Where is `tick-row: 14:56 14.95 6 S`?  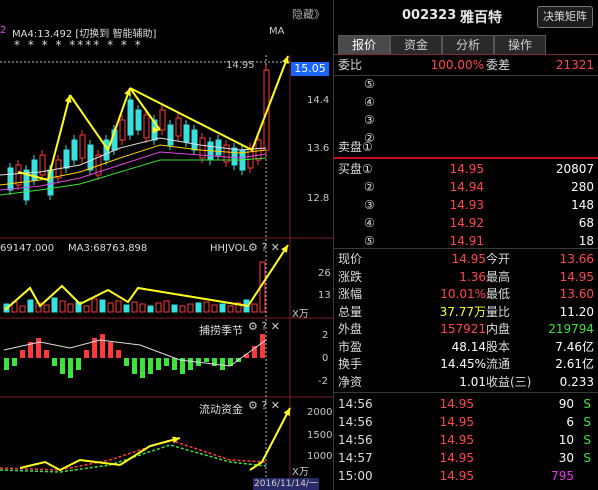 tick-row: 14:56 14.95 6 S is located at coordinates (466, 422).